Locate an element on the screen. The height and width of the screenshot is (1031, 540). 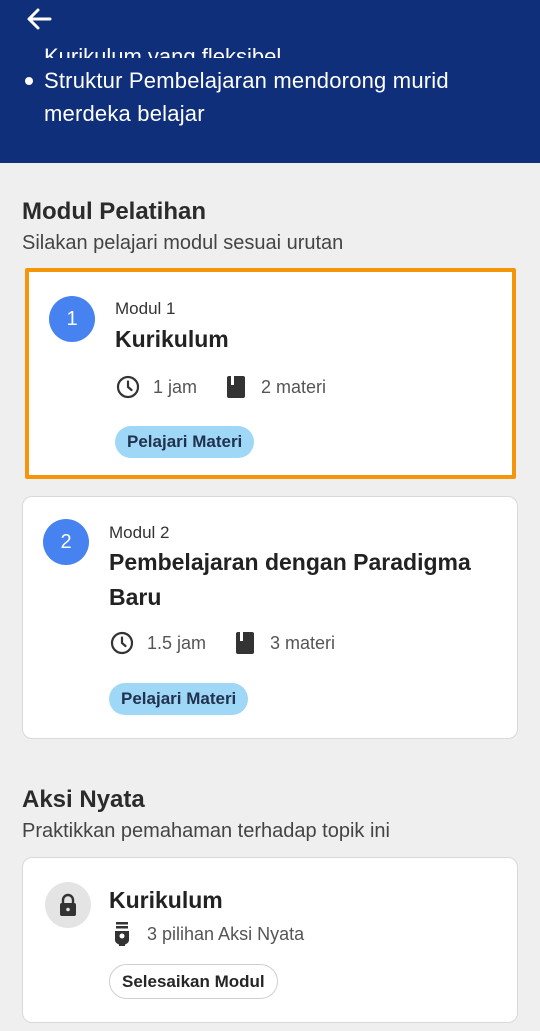
module-materials: 2 materi is located at coordinates (294, 386).